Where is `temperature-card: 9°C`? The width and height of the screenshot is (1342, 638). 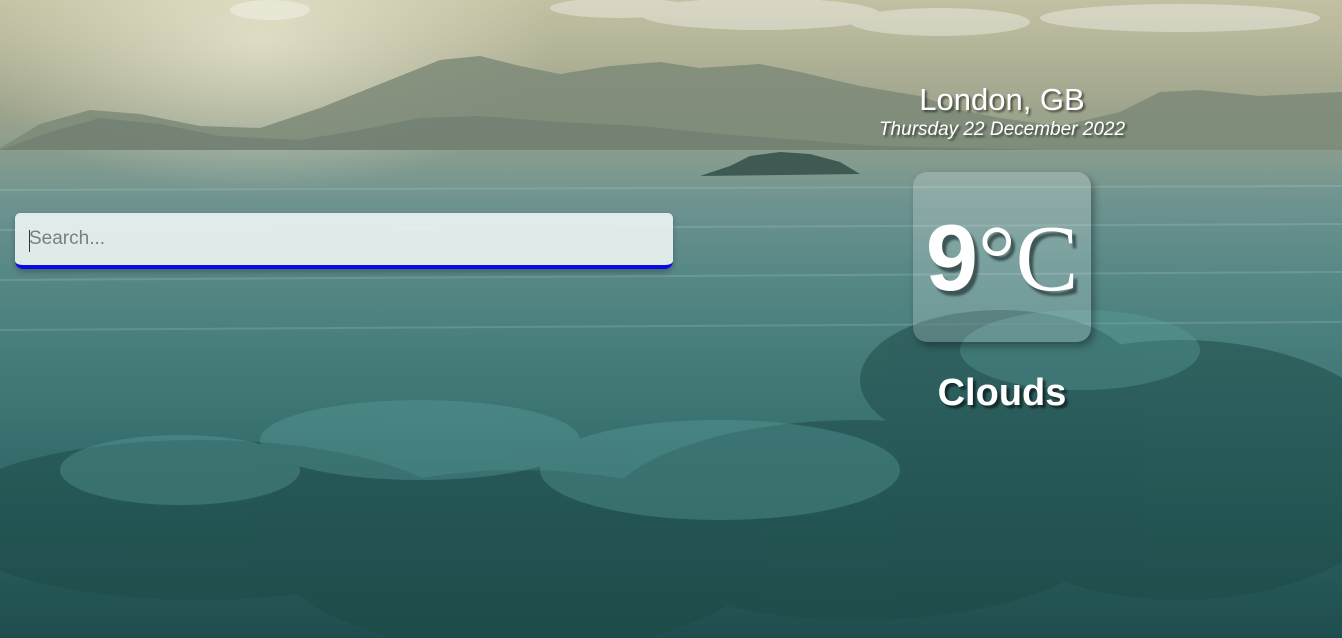
temperature-card: 9°C is located at coordinates (1002, 257).